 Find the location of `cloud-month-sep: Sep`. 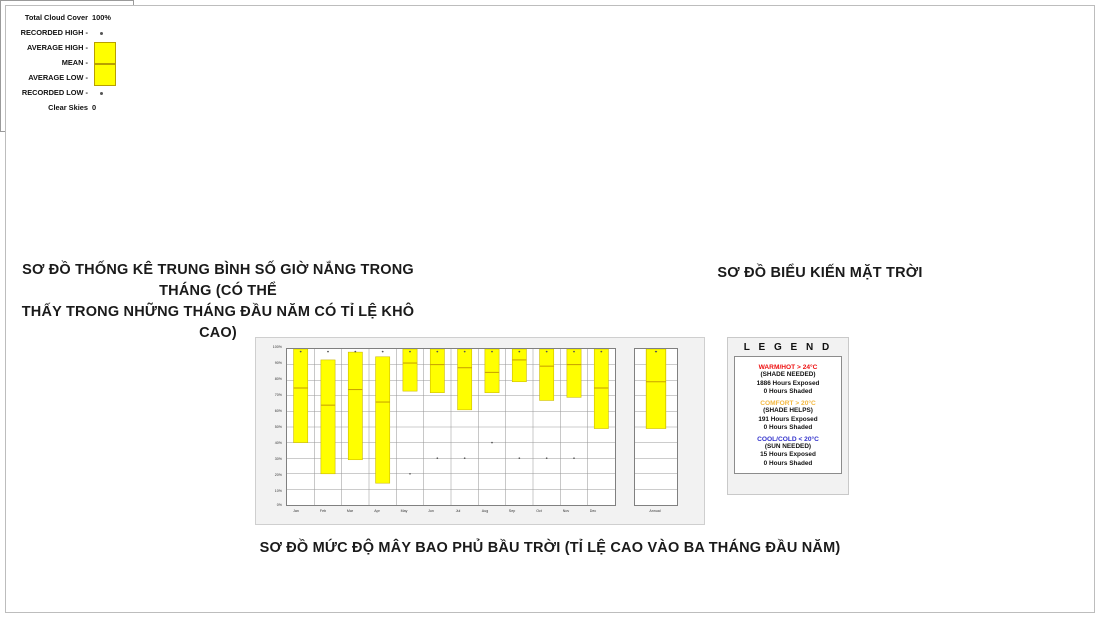

cloud-month-sep: Sep is located at coordinates (512, 511).